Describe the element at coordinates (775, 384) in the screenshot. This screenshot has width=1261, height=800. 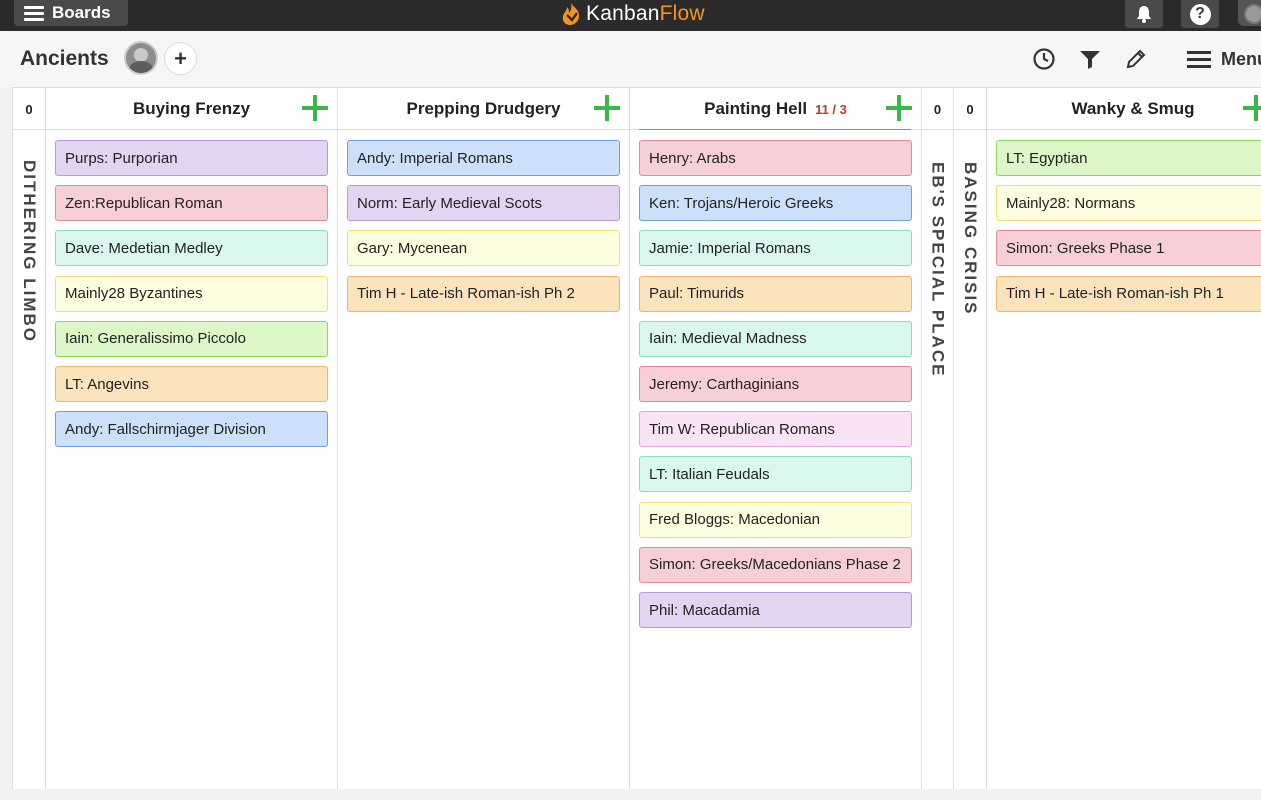
I see `task-card: Jeremy: Carthaginians` at that location.